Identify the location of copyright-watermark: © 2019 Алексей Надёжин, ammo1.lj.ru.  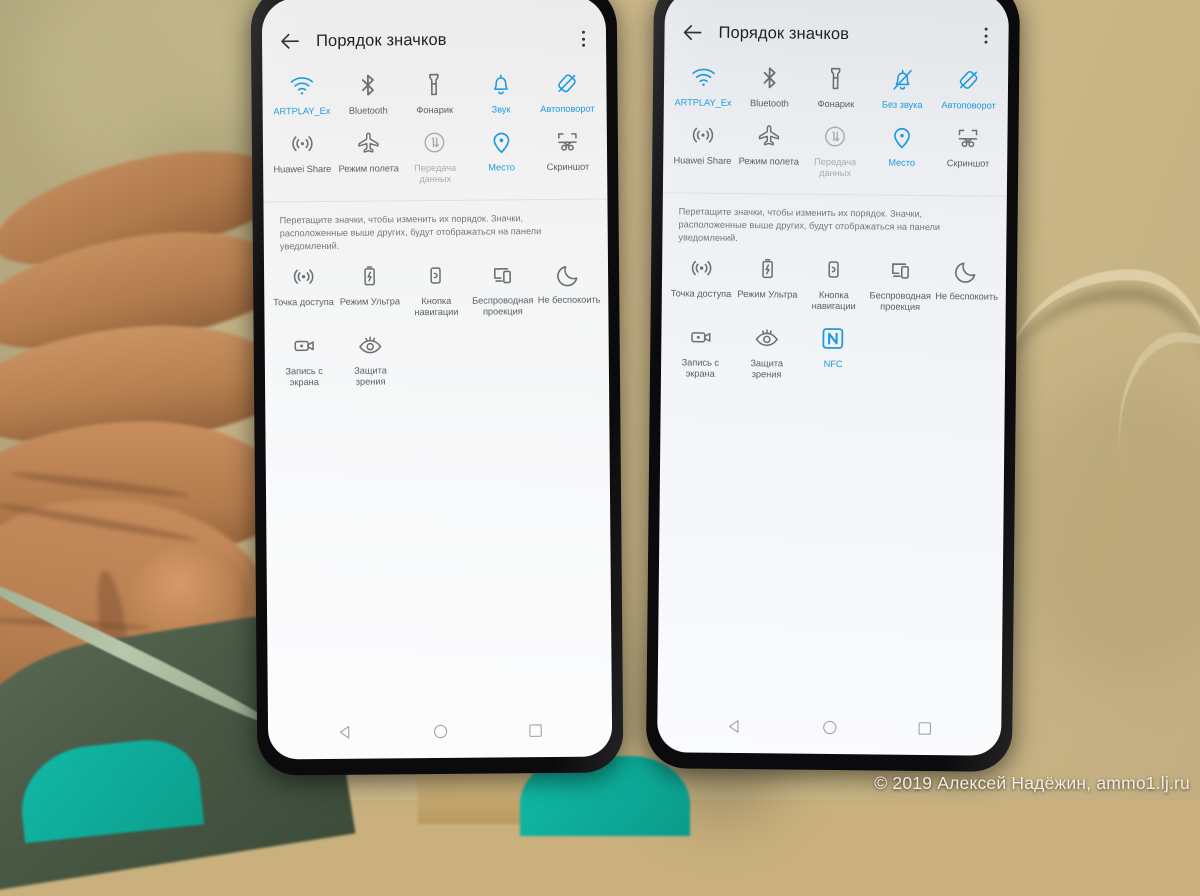
(1032, 783).